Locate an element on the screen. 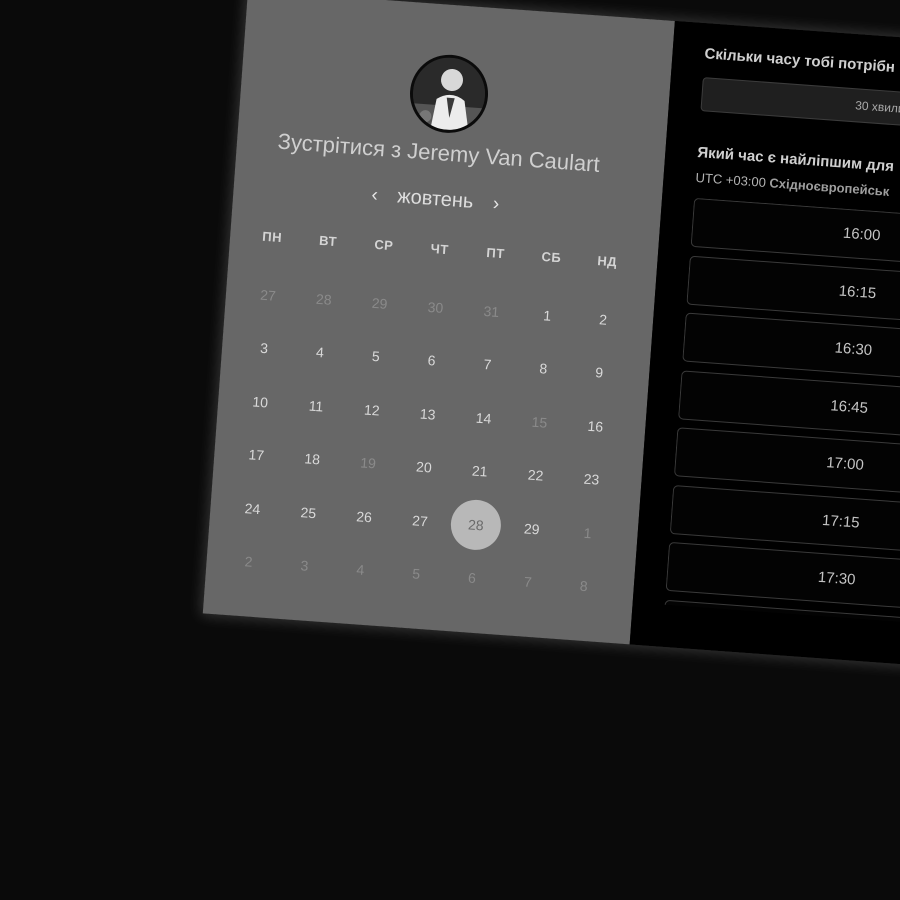 This screenshot has height=900, width=900. calendar-day: 23 is located at coordinates (592, 479).